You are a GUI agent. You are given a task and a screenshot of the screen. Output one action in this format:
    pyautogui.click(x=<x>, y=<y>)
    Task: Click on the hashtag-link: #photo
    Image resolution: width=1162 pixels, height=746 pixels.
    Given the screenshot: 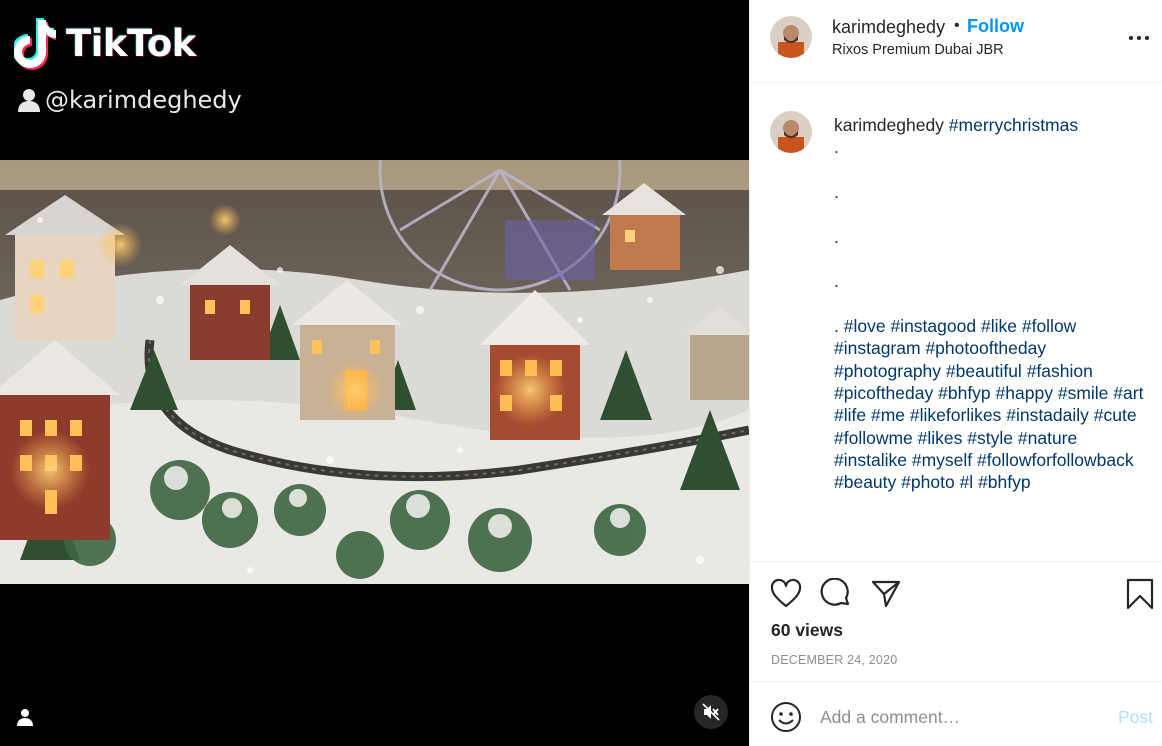 What is the action you would take?
    pyautogui.click(x=928, y=482)
    